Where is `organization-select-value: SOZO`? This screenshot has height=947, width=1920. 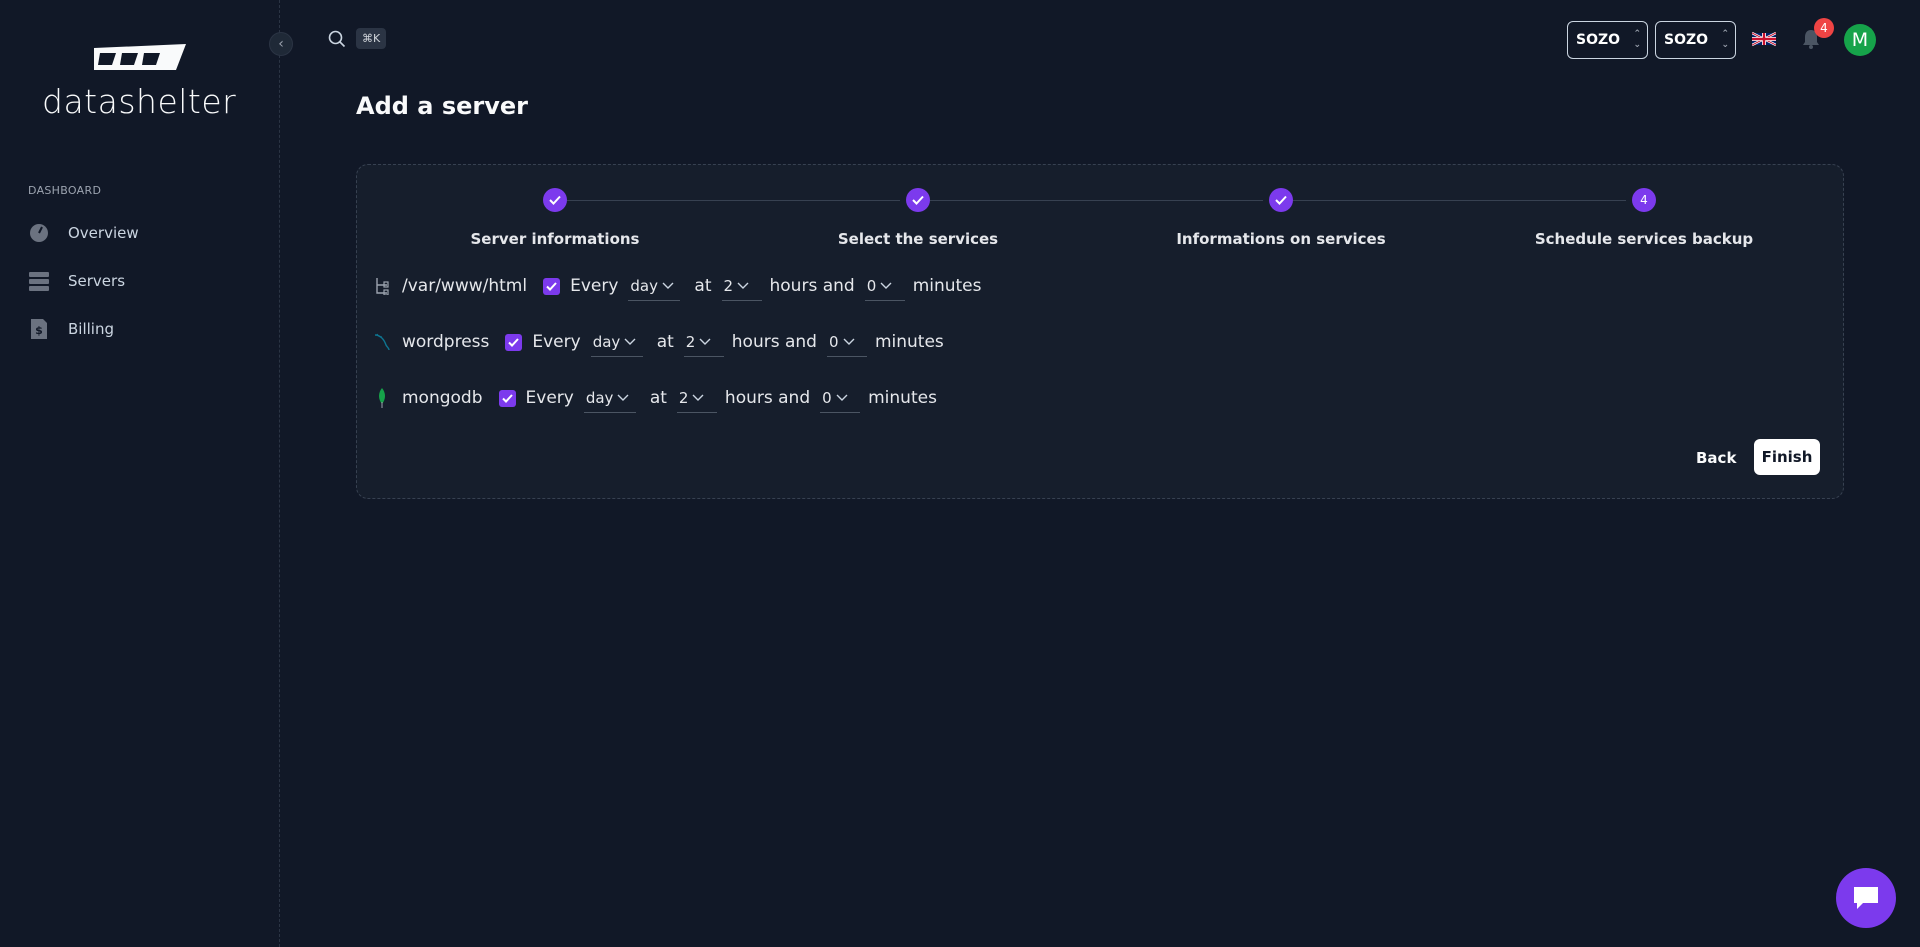
organization-select-value: SOZO is located at coordinates (1598, 40).